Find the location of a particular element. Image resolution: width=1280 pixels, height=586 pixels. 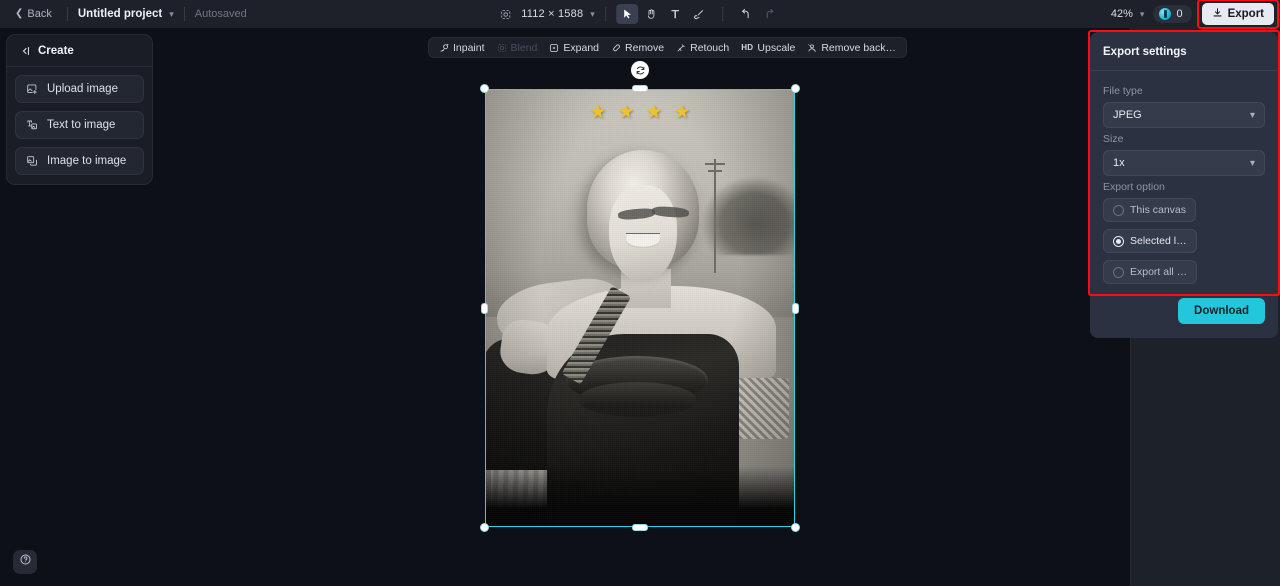

brush-tool is located at coordinates (699, 14).